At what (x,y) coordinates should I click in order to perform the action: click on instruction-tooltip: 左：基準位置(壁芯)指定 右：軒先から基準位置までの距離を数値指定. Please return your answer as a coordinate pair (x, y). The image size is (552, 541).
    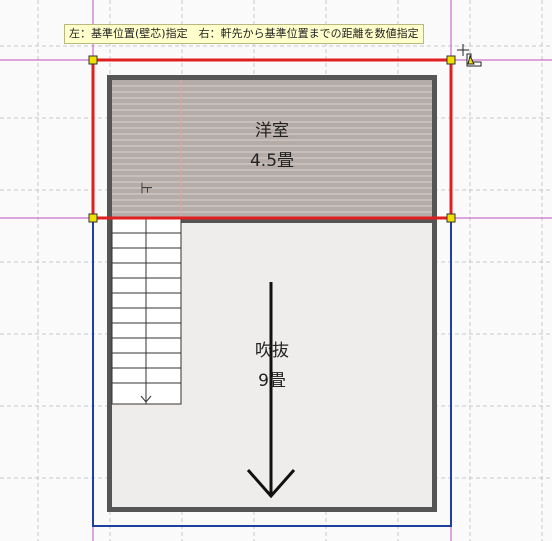
    Looking at the image, I should click on (244, 34).